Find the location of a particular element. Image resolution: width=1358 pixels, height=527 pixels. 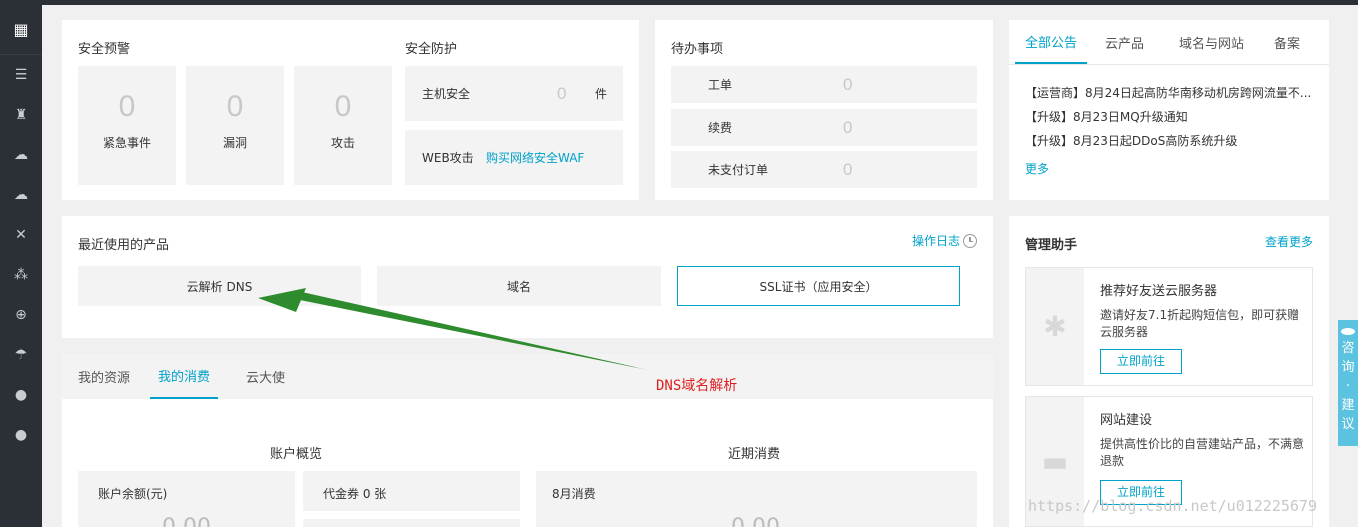

helper-title: 管理助手 is located at coordinates (1051, 245).